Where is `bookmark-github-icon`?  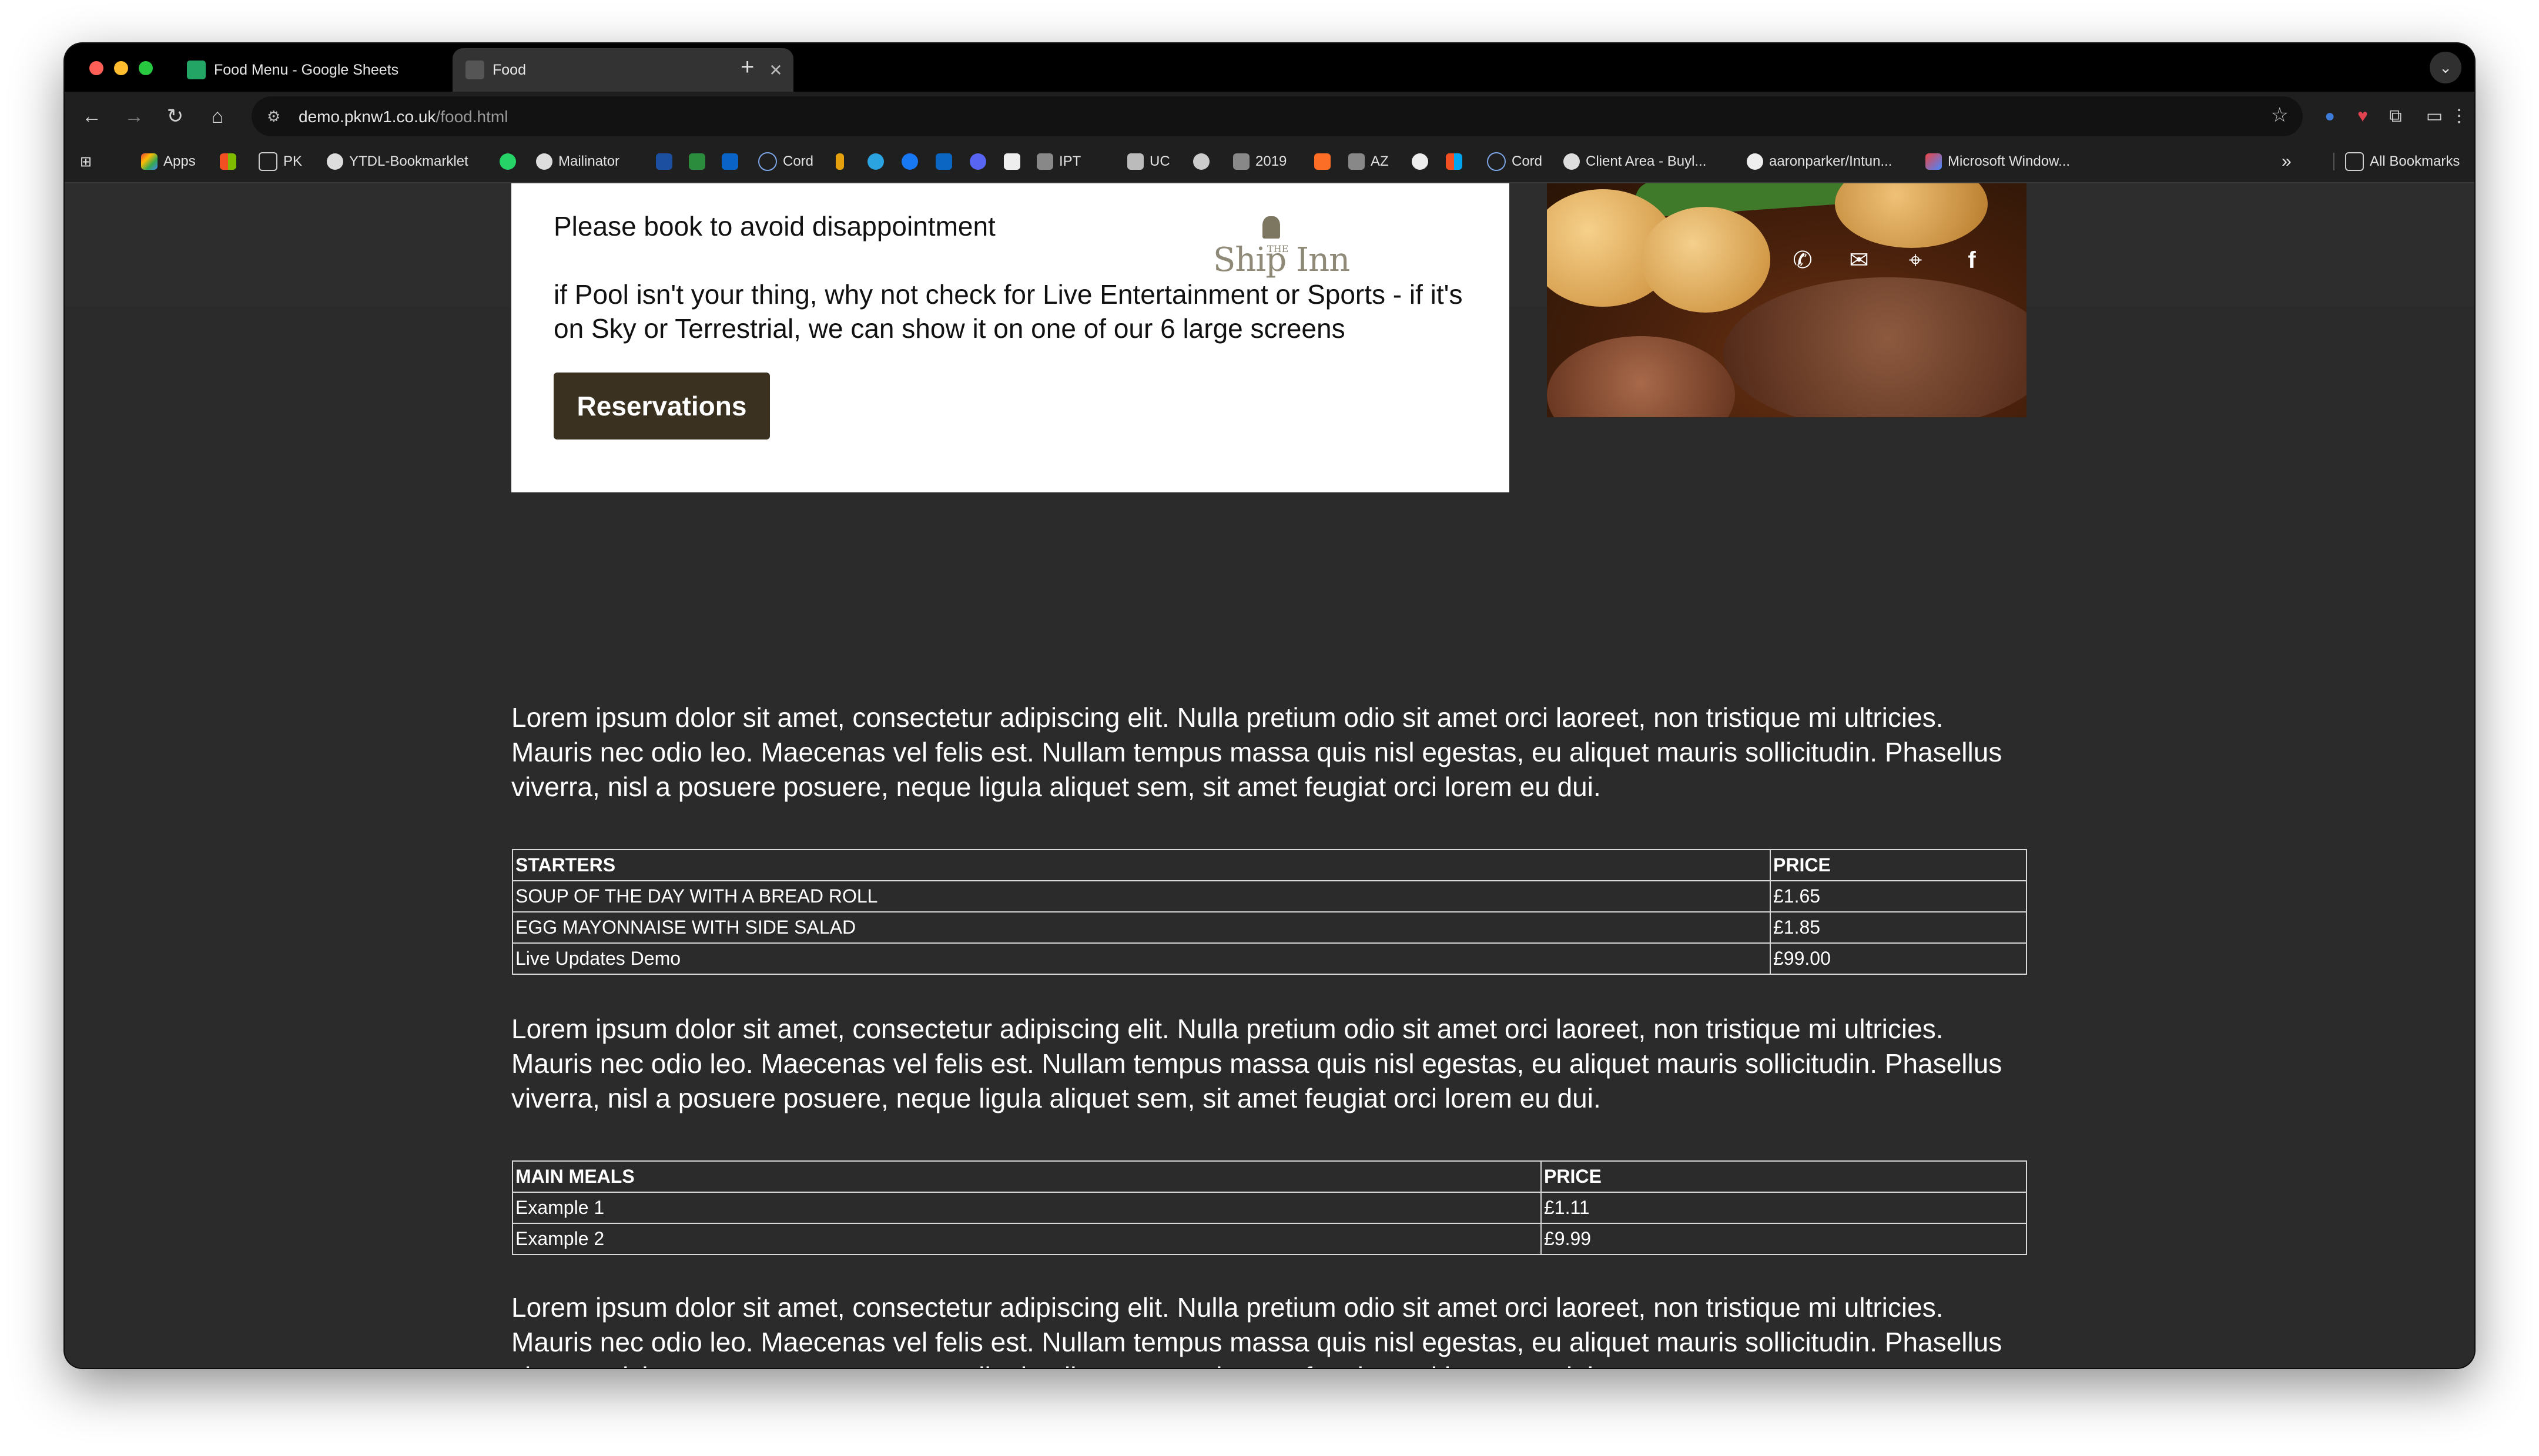 bookmark-github-icon is located at coordinates (1423, 161).